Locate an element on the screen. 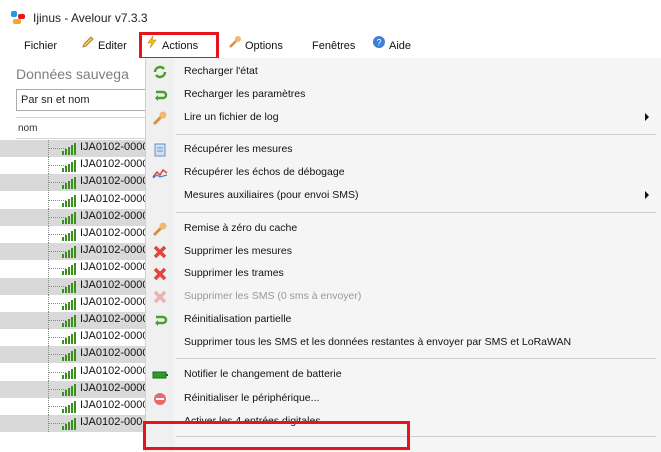 This screenshot has height=452, width=661. menu-item-5: Récupérer les échos de débogage is located at coordinates (403, 173).